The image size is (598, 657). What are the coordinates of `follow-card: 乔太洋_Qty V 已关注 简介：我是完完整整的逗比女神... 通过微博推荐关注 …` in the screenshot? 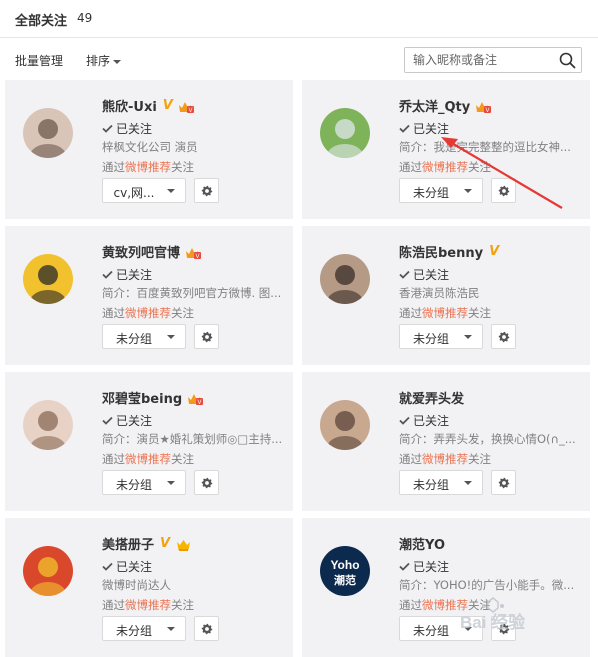 It's located at (446, 149).